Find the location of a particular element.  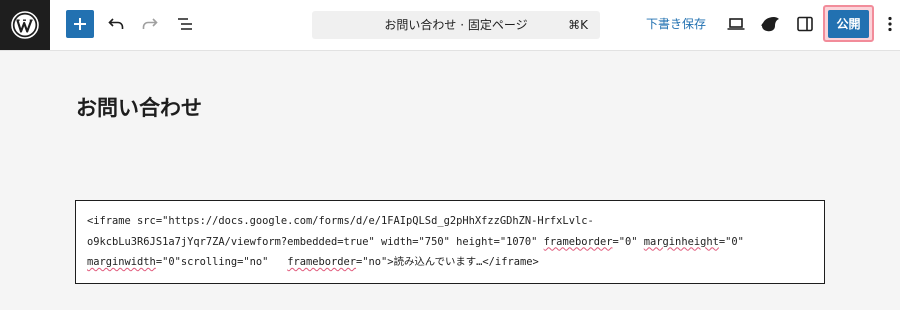

redo-button is located at coordinates (150, 24).